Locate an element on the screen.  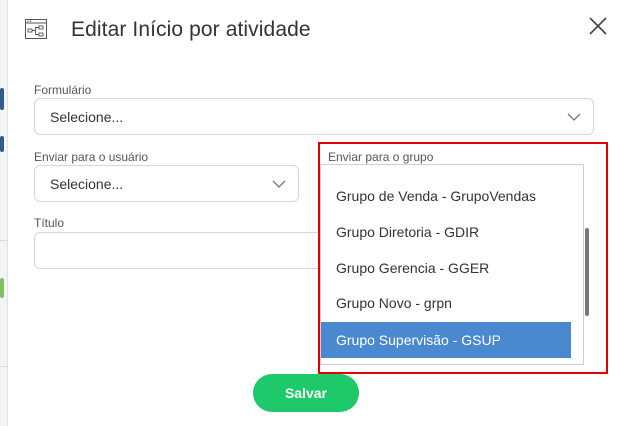
workflow-diagram-icon is located at coordinates (36, 29).